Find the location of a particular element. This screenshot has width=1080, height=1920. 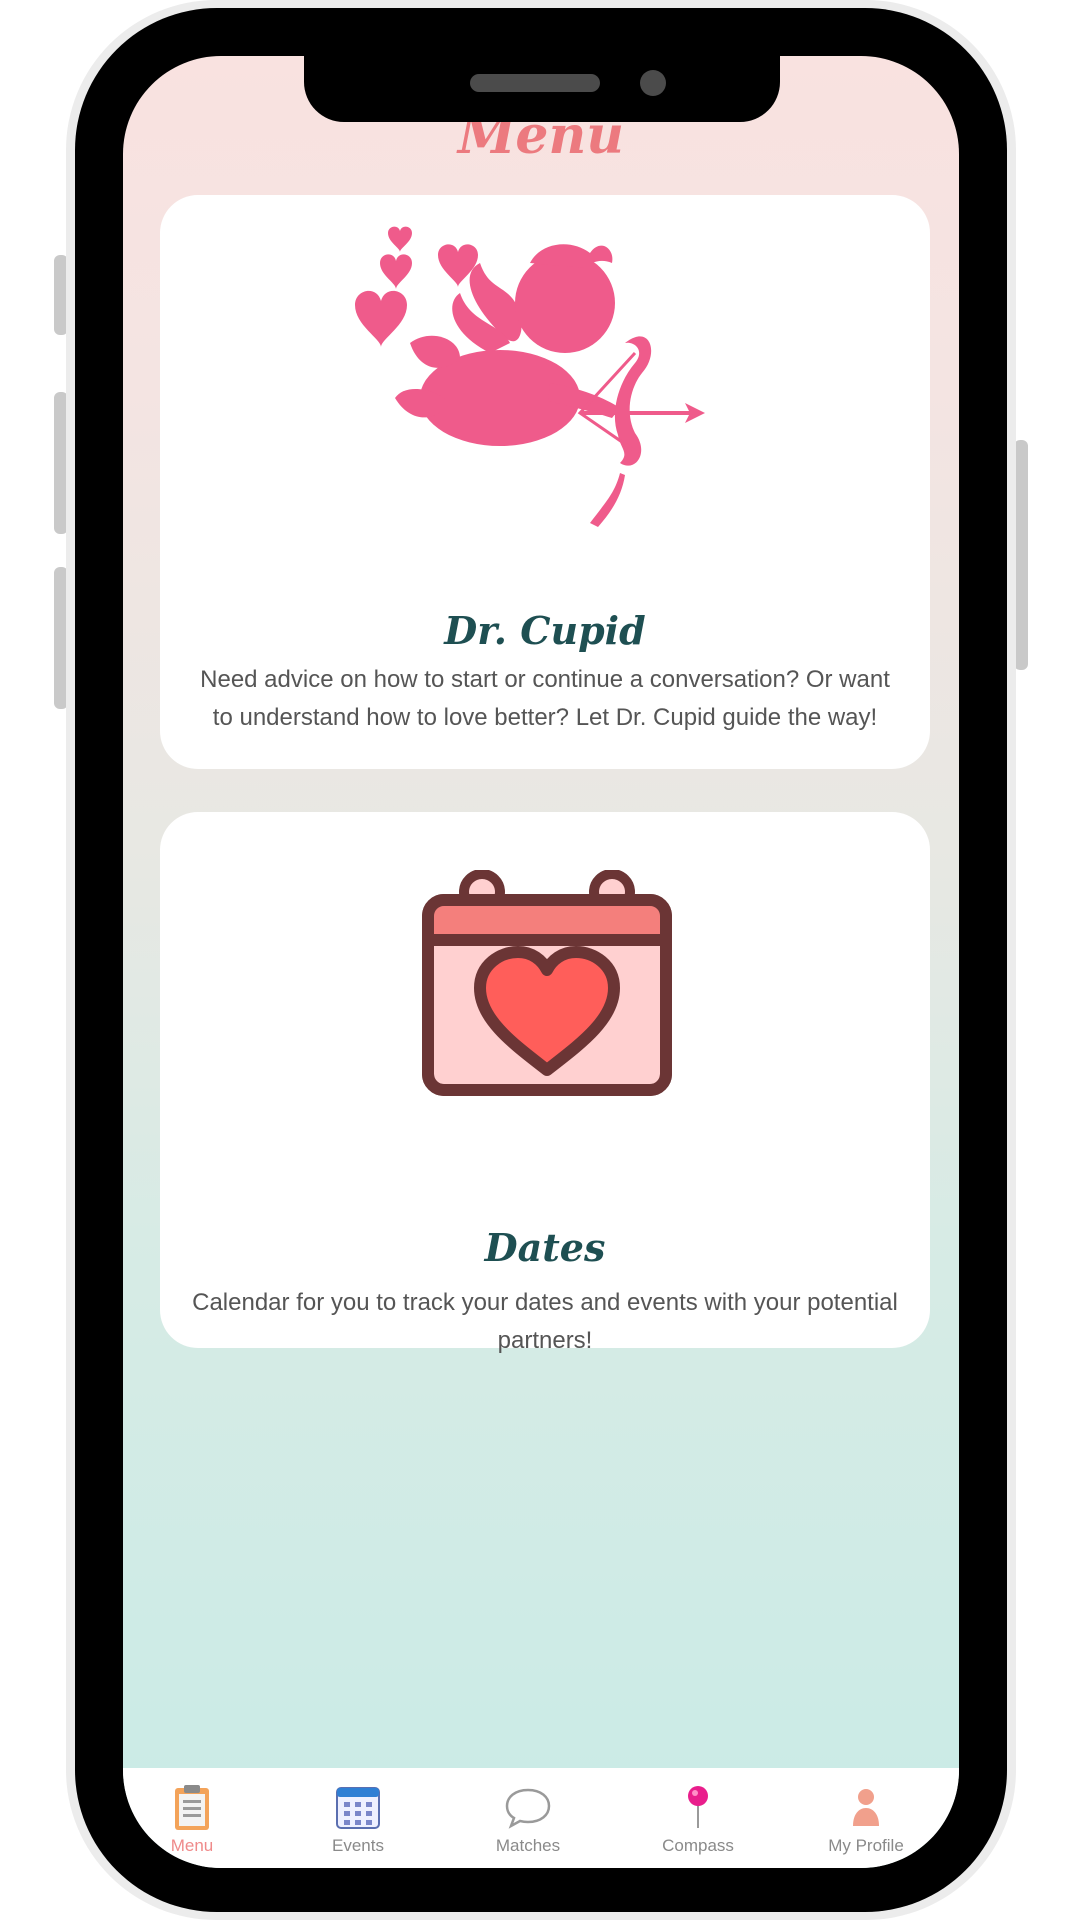

tab-menu-label: Menu is located at coordinates (192, 1845).